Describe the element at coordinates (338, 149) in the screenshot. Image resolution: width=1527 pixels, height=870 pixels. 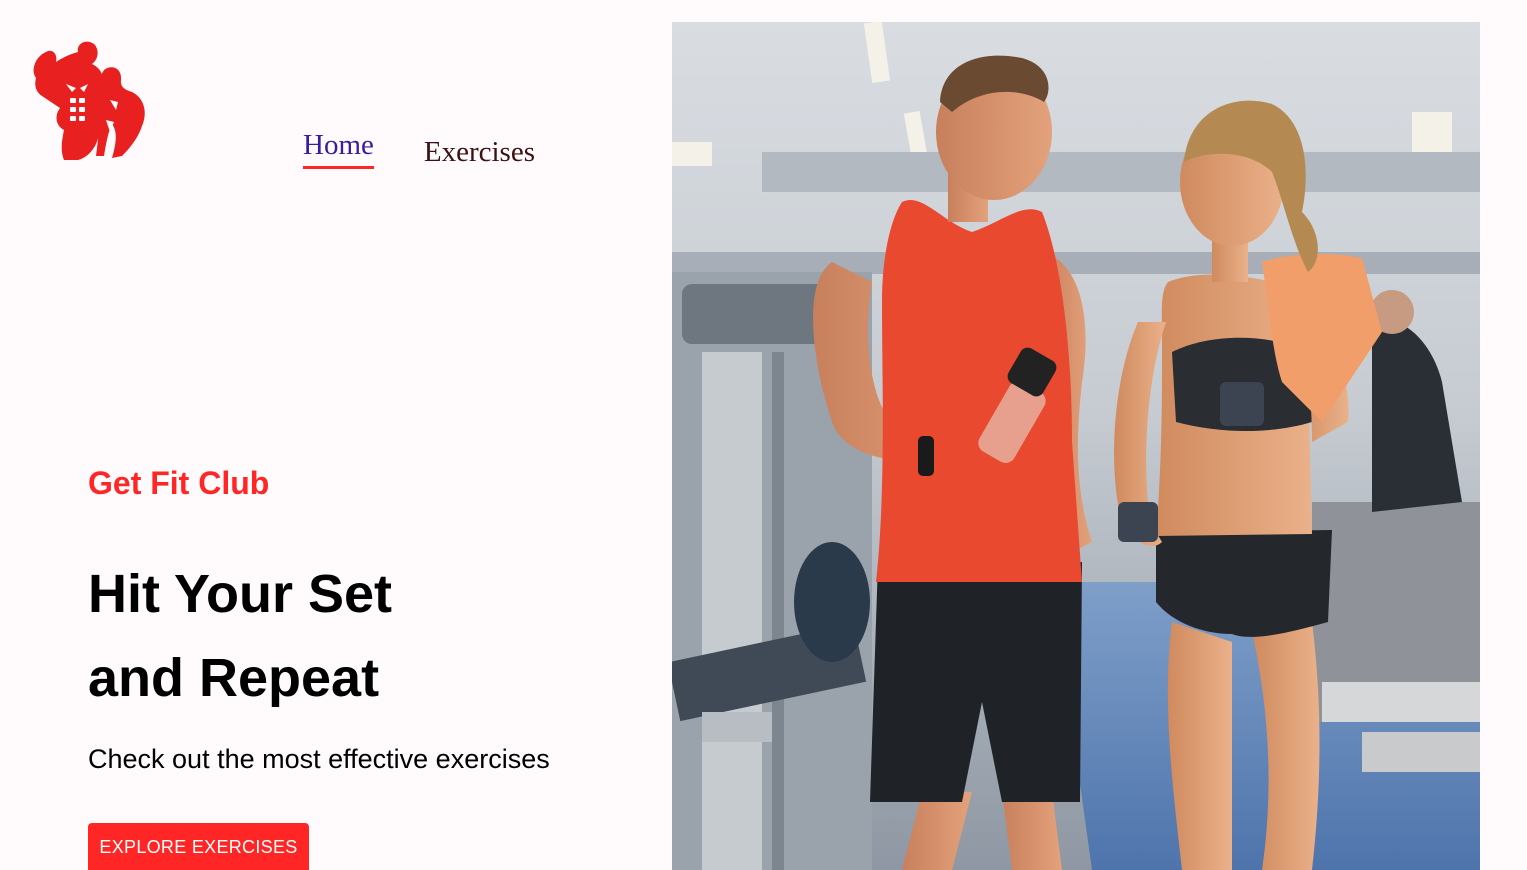
I see `nav-link-home: Home` at that location.